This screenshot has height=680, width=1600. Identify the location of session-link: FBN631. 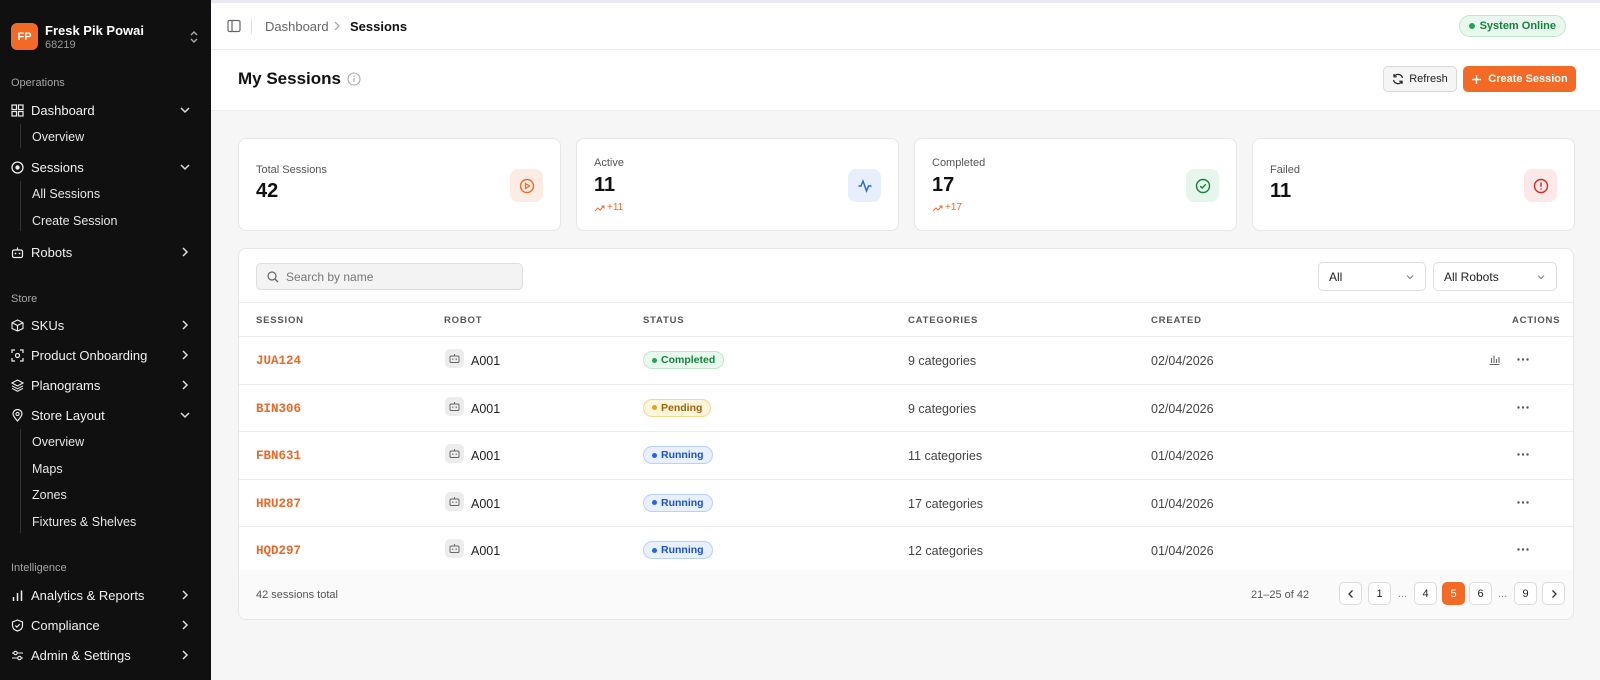
(278, 456).